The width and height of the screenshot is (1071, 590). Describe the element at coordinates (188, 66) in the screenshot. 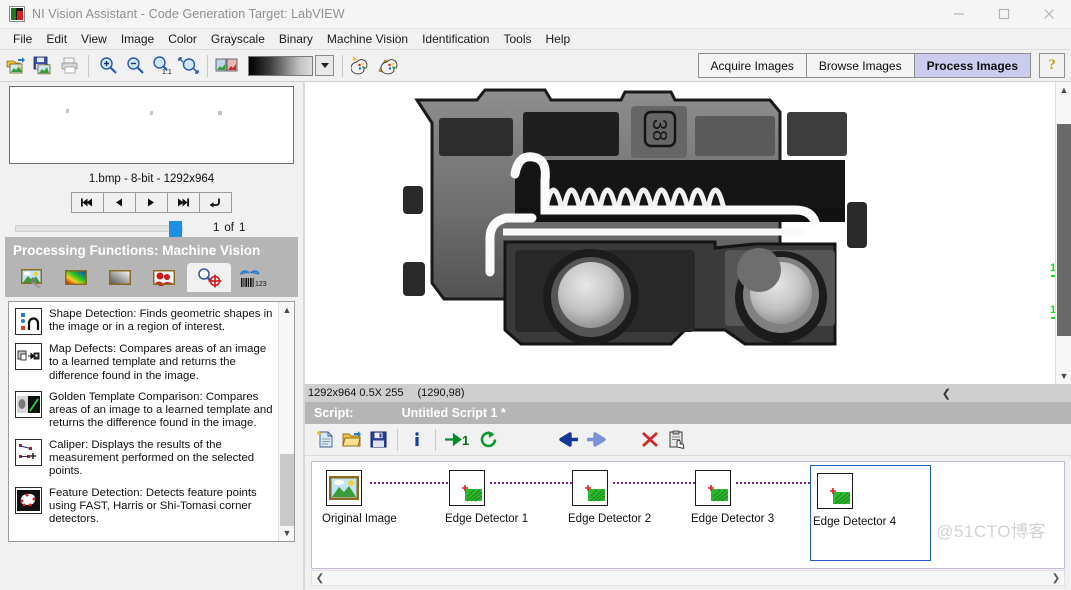

I see `zoom-fit-icon` at that location.